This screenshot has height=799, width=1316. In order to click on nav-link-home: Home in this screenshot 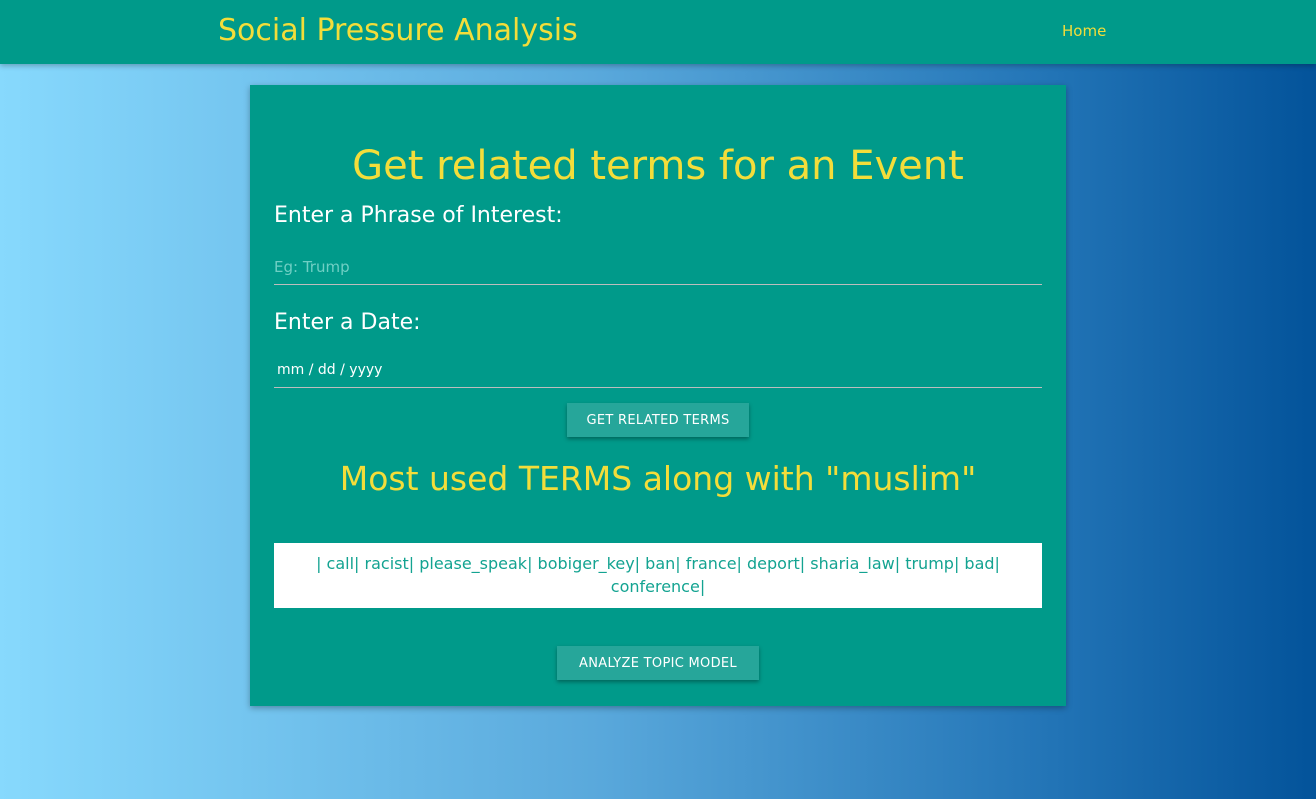, I will do `click(1084, 31)`.